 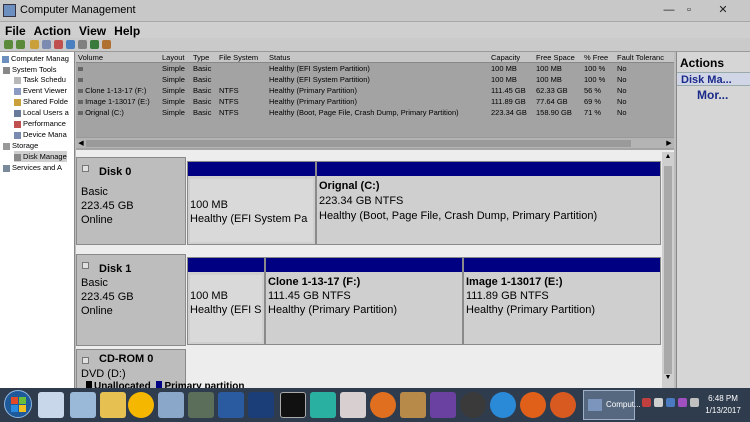 I want to click on back-icon, so click(x=8, y=44).